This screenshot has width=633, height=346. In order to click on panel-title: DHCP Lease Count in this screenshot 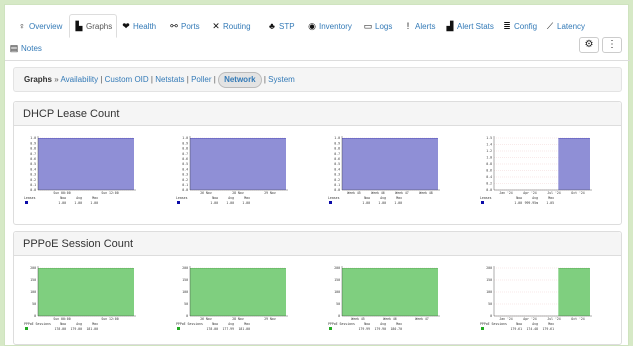, I will do `click(317, 114)`.